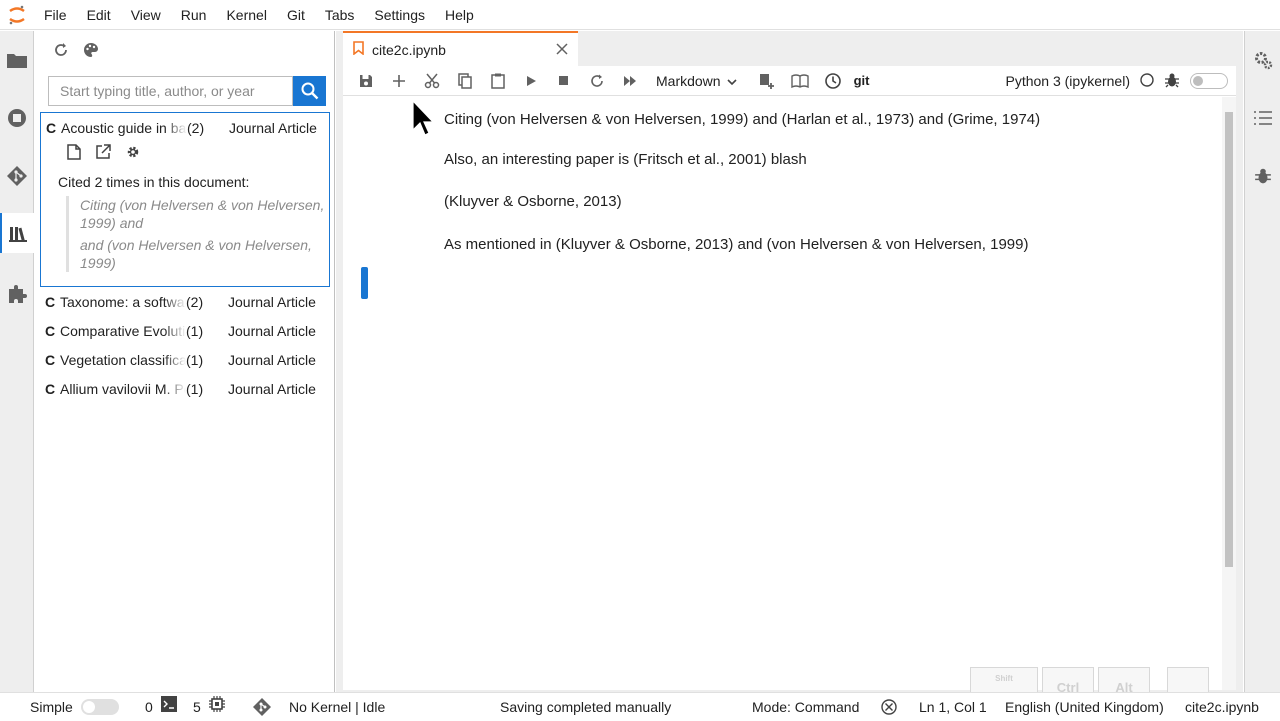 This screenshot has width=1280, height=721. What do you see at coordinates (146, 15) in the screenshot?
I see `menu-view: View` at bounding box center [146, 15].